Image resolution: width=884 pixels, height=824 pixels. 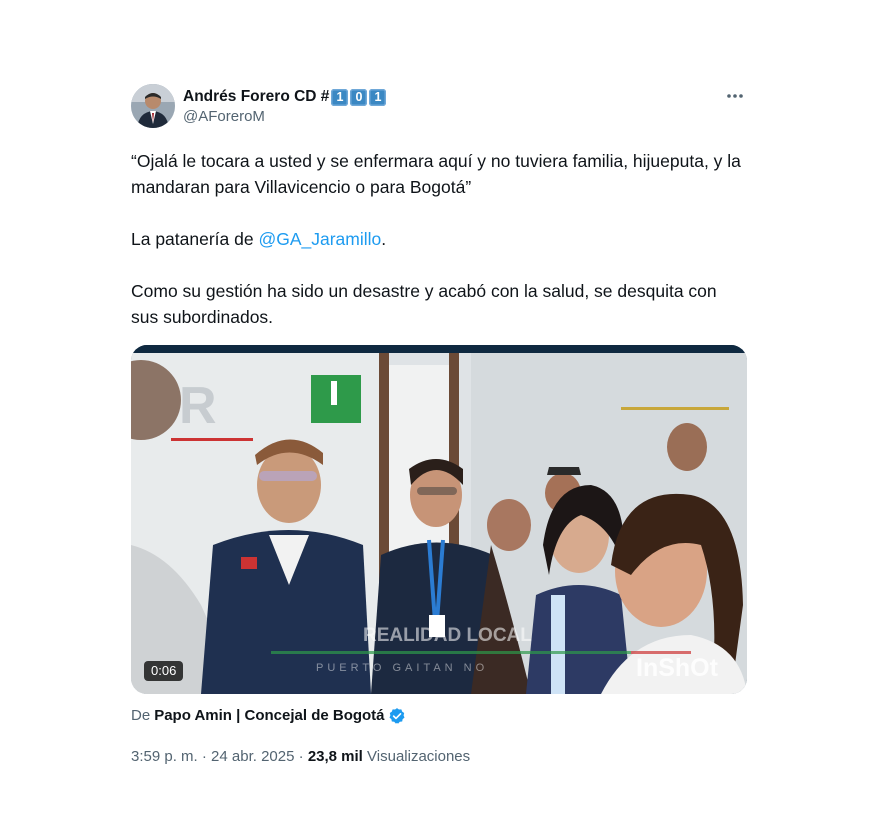 I want to click on author-avatar, so click(x=153, y=106).